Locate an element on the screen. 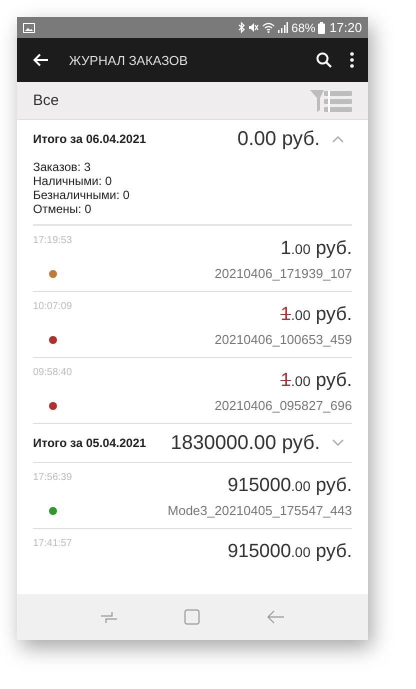 This screenshot has width=416, height=689. order-number: 20210406_100653_459 is located at coordinates (283, 339).